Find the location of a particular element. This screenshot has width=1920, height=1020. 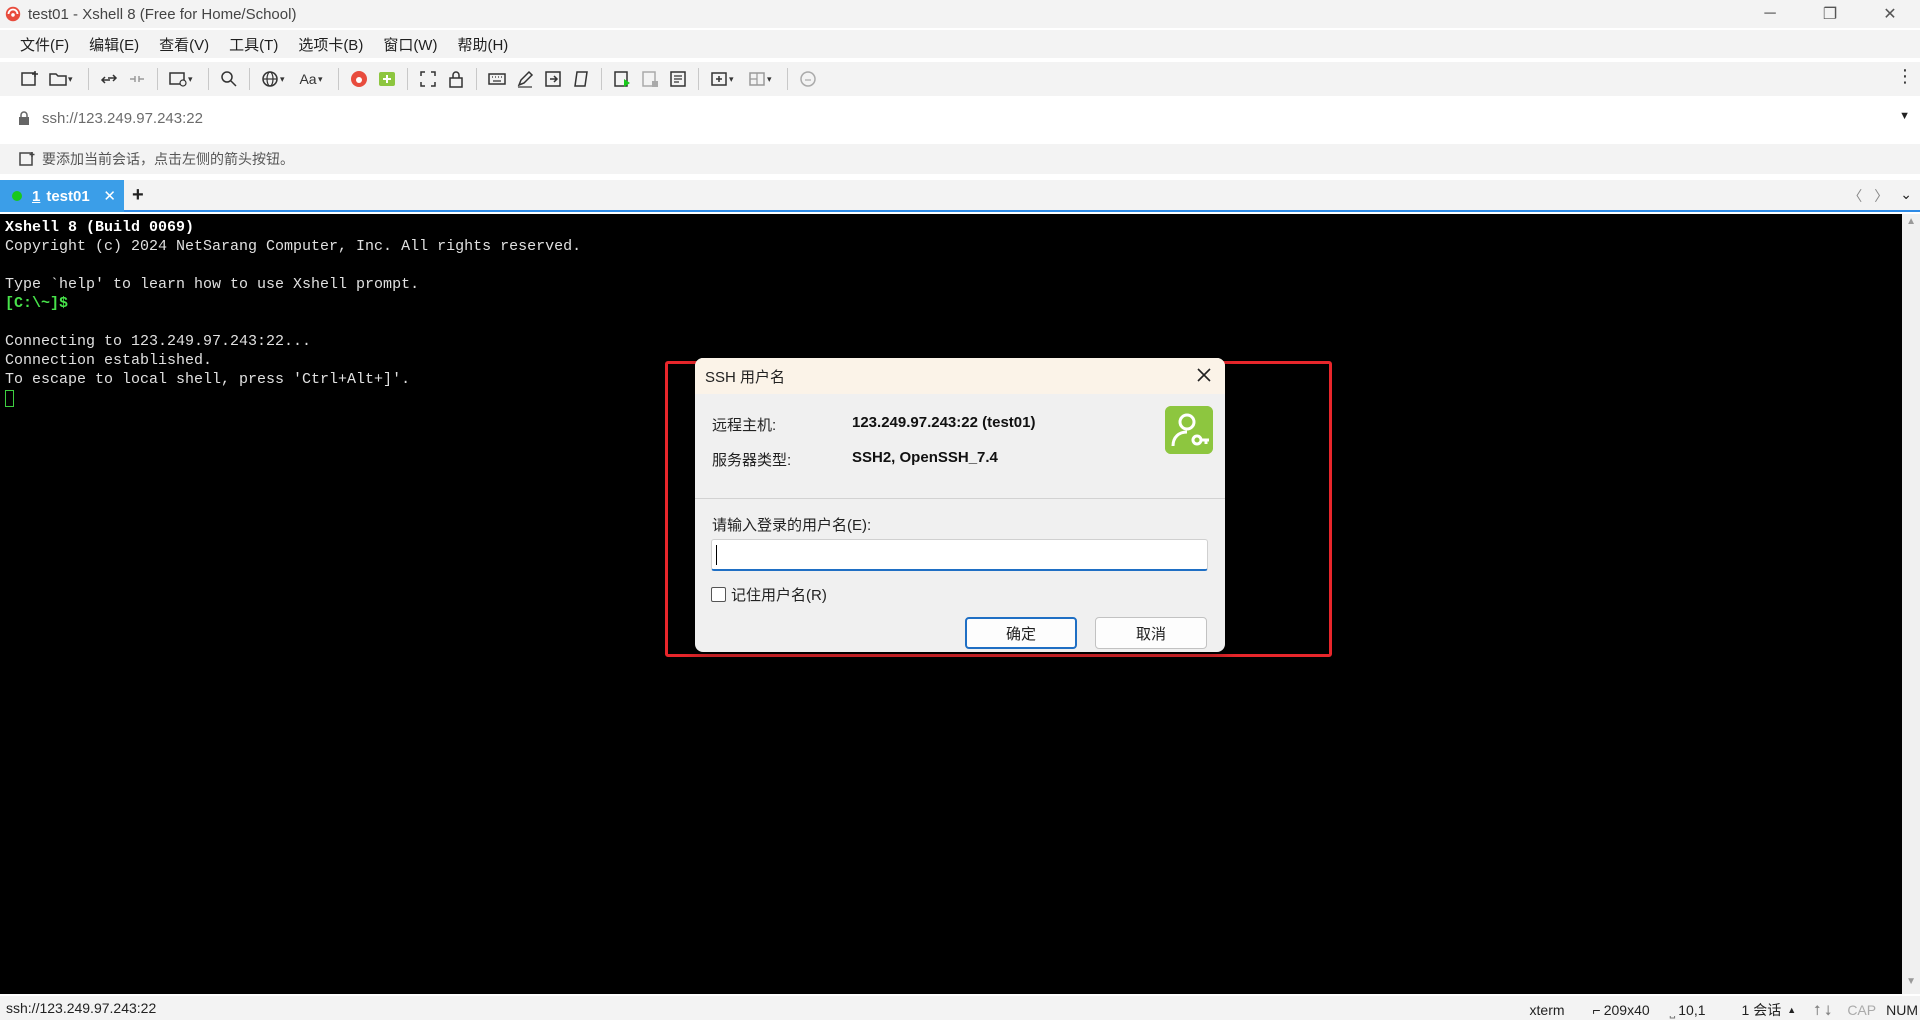

hint-text: 要添加当前会话，点击左侧的箭头按钮。 is located at coordinates (168, 159).